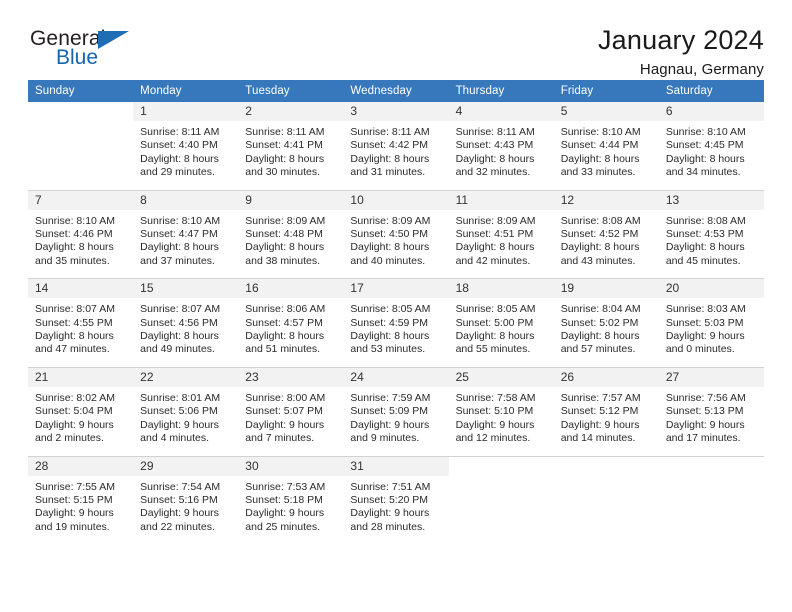 This screenshot has height=612, width=792. I want to click on day-number, so click(81, 111).